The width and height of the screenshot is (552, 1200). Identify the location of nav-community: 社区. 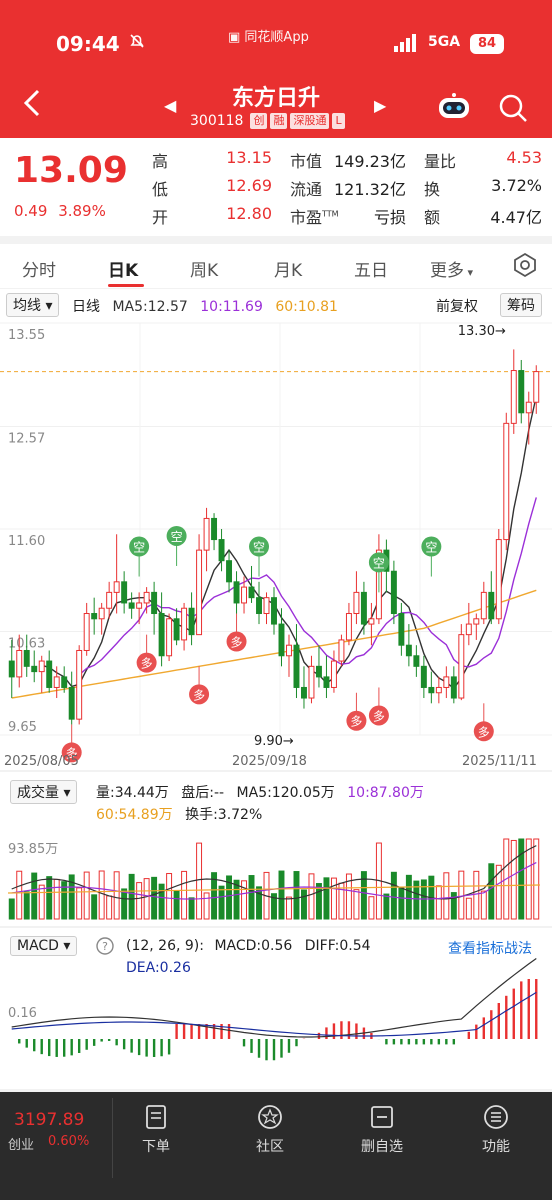
(270, 1130).